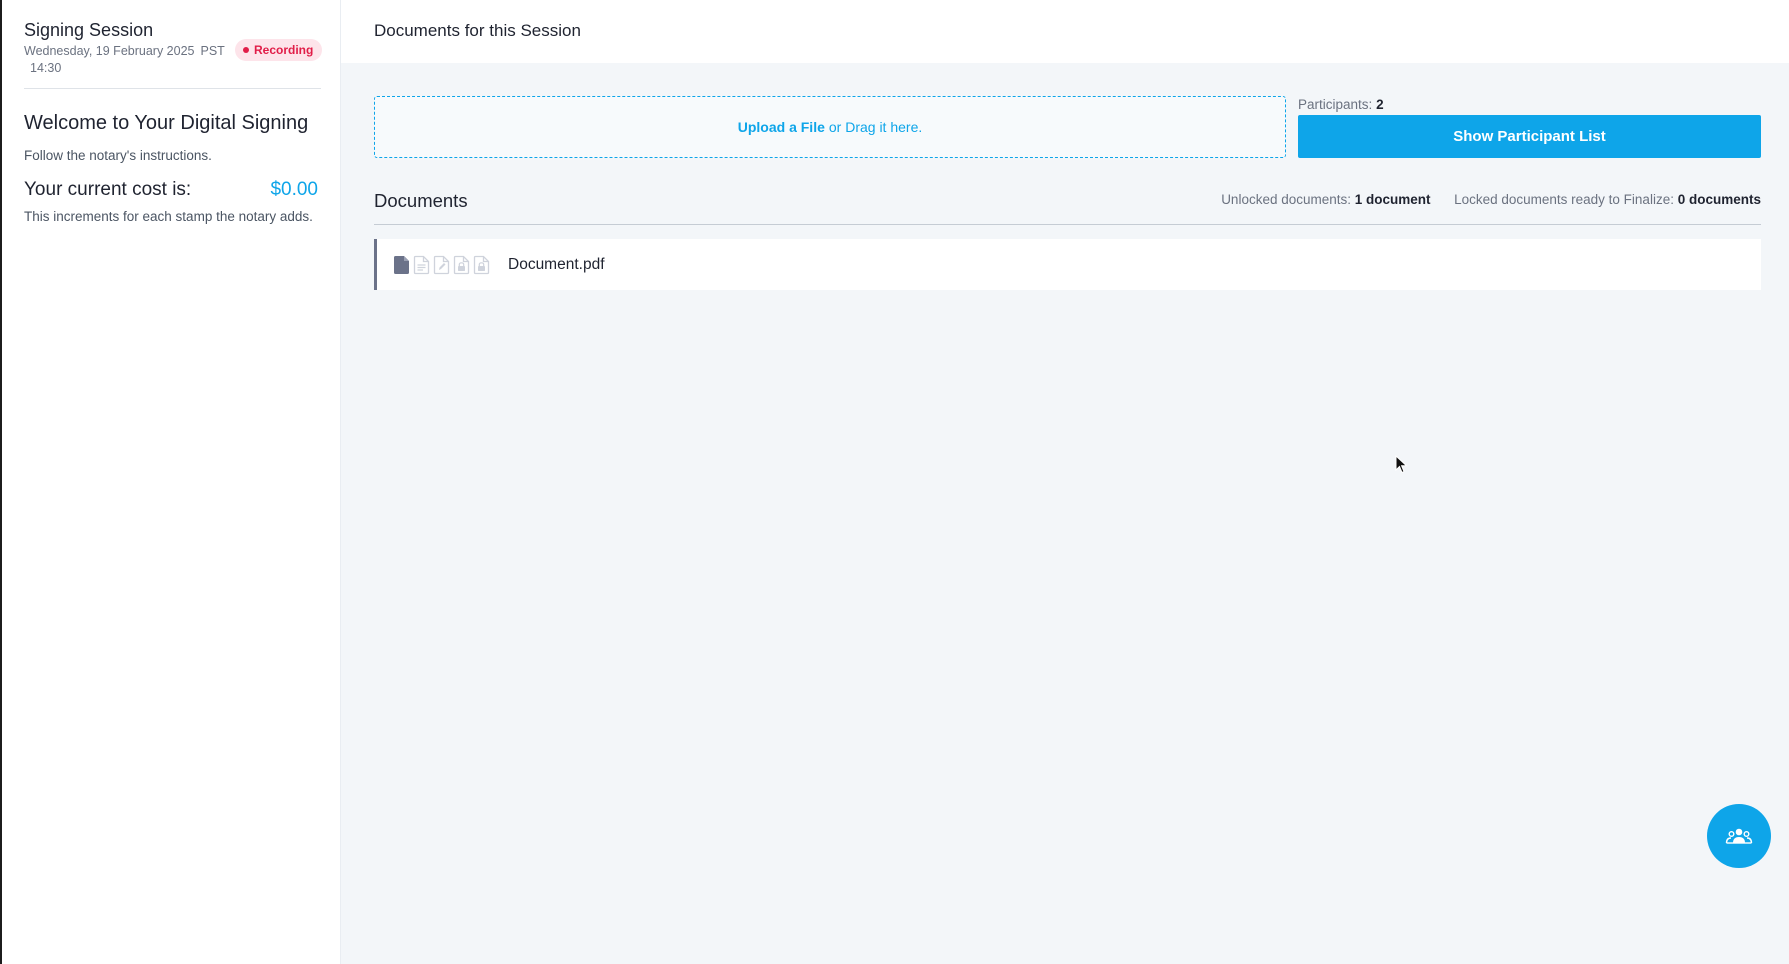 This screenshot has width=1789, height=964. I want to click on document-status-icons, so click(441, 265).